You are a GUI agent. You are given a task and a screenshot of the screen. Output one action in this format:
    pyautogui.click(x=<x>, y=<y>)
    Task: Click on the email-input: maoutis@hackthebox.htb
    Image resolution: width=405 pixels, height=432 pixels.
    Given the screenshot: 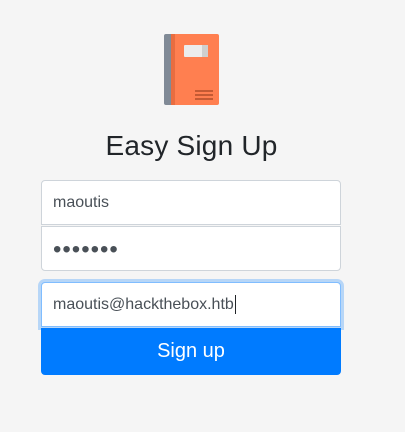 What is the action you would take?
    pyautogui.click(x=191, y=304)
    